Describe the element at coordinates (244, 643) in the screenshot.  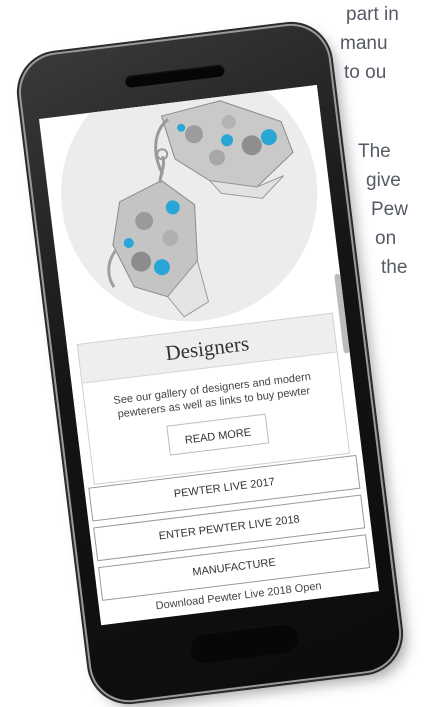
I see `phone-home-button` at that location.